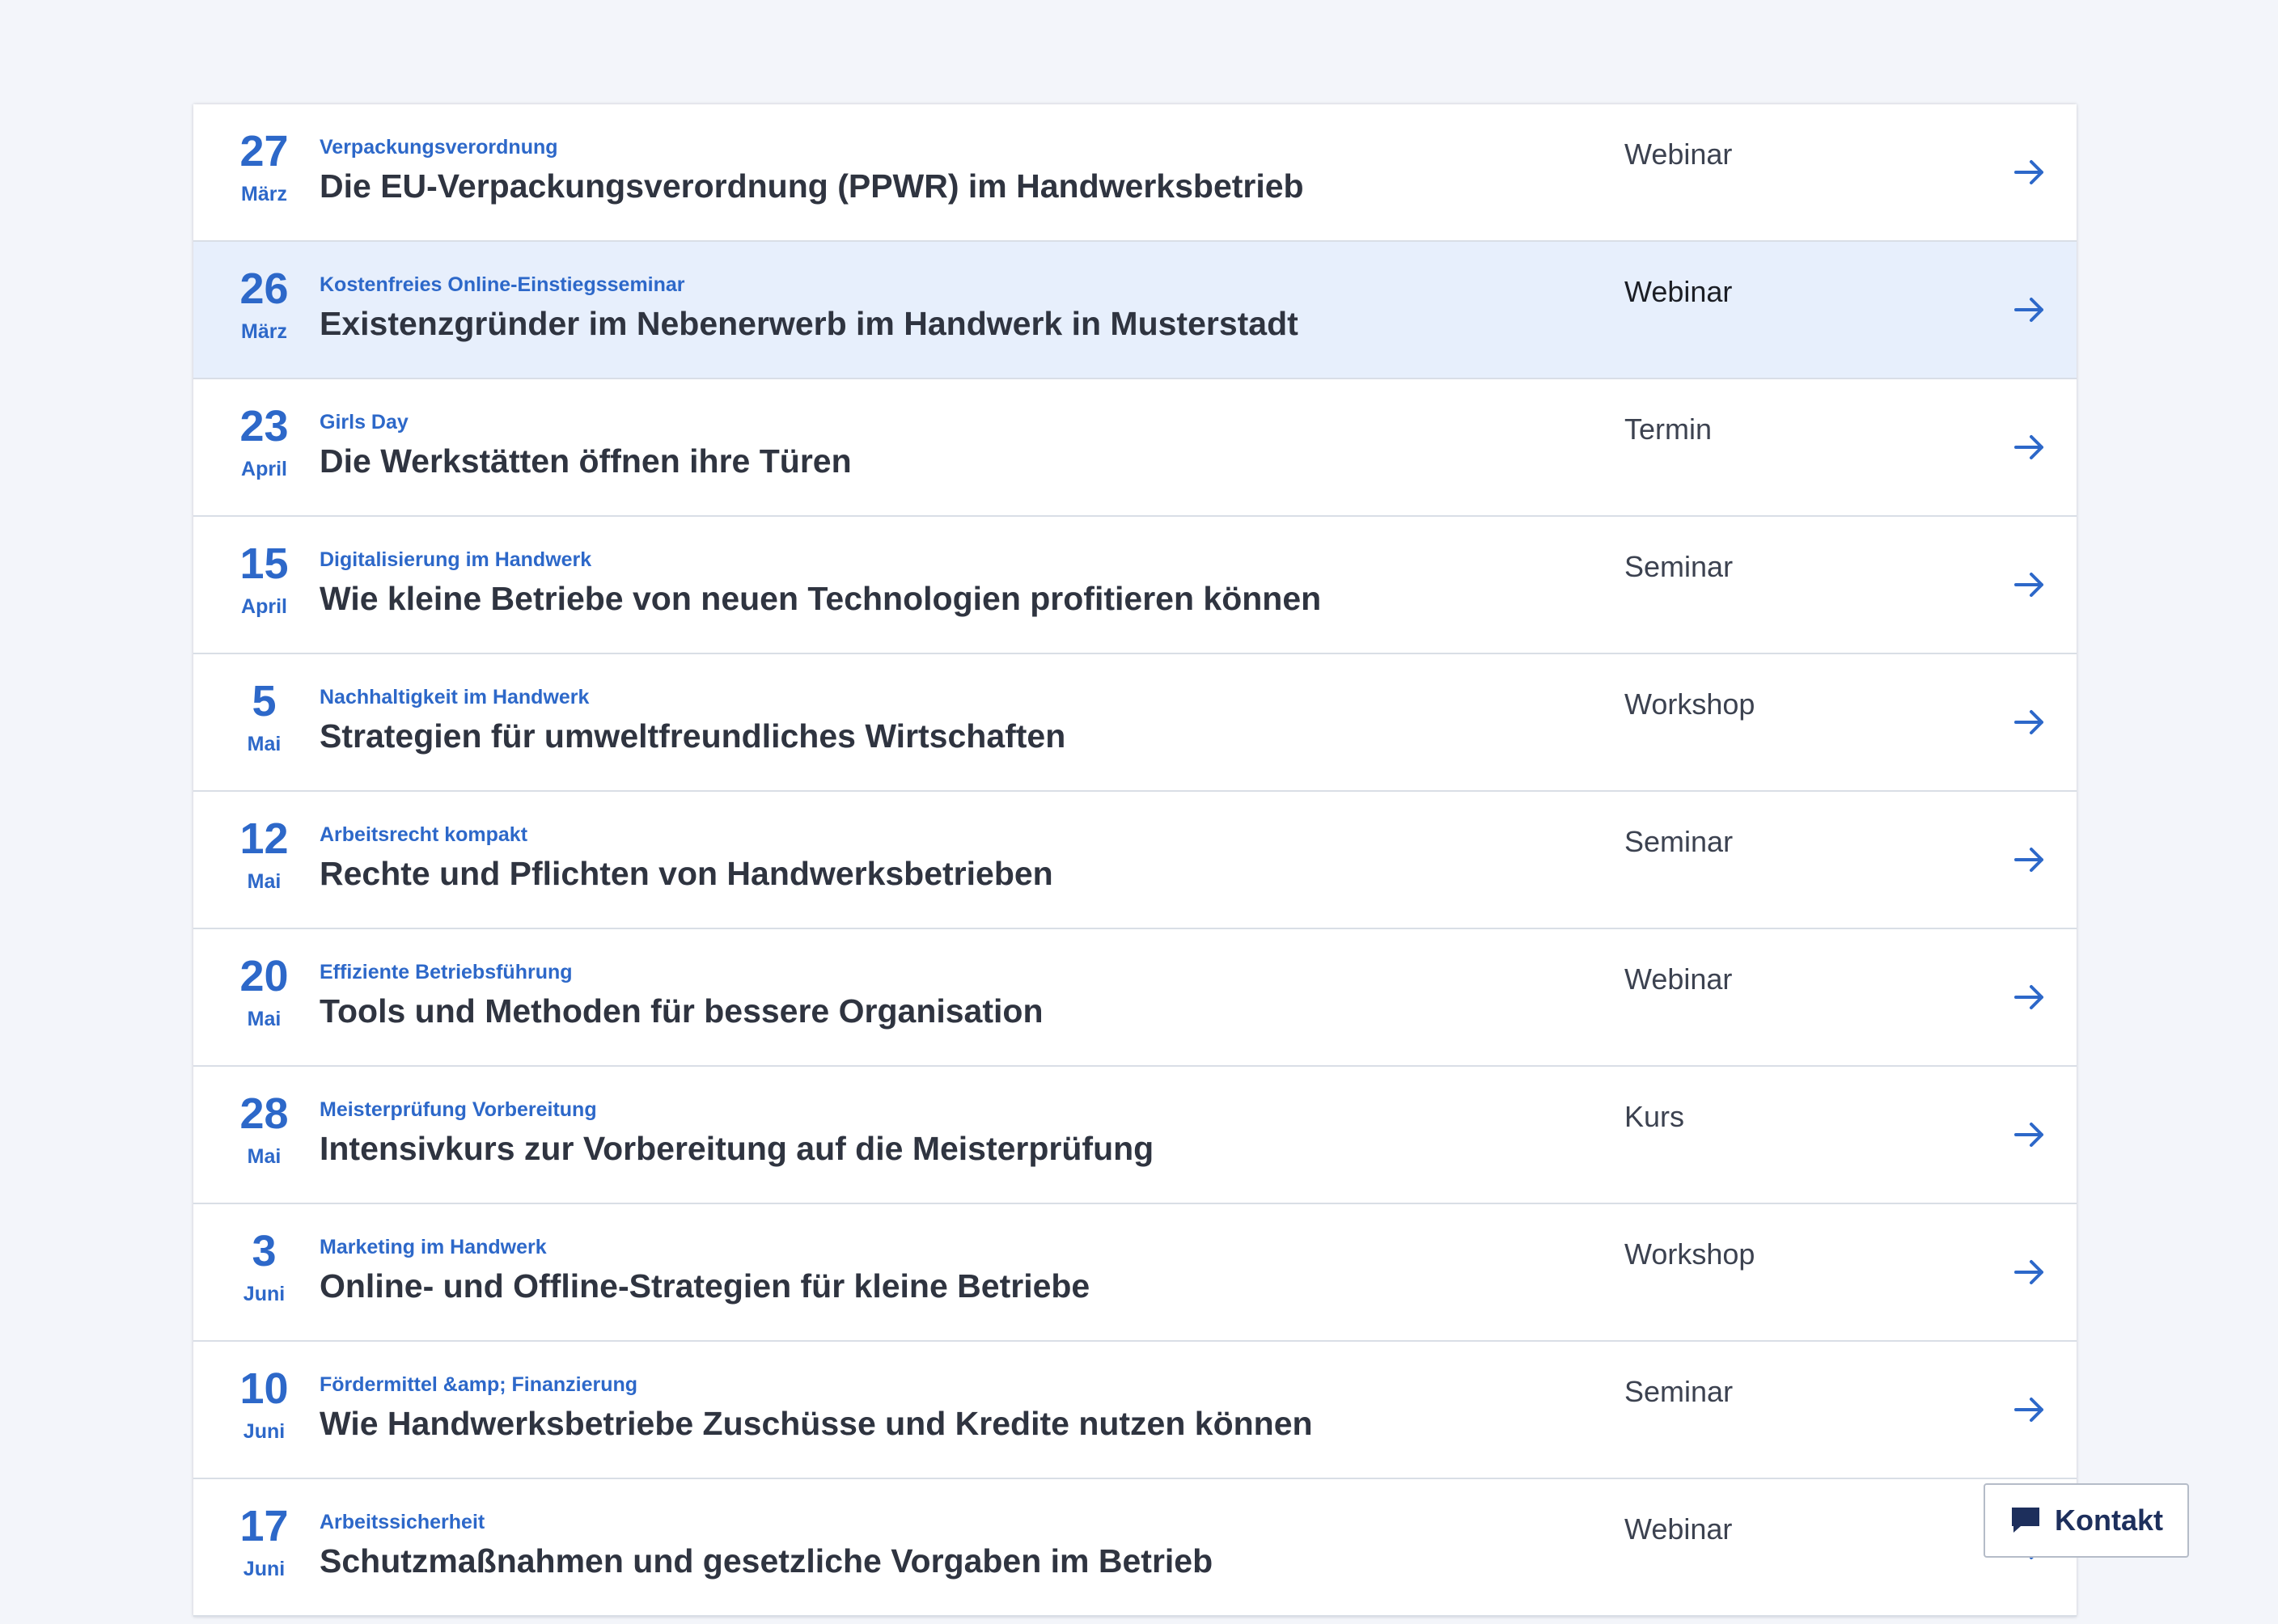 The image size is (2278, 1624). Describe the element at coordinates (479, 1384) in the screenshot. I see `event-category: Fördermittel &amp; Finanzierung` at that location.